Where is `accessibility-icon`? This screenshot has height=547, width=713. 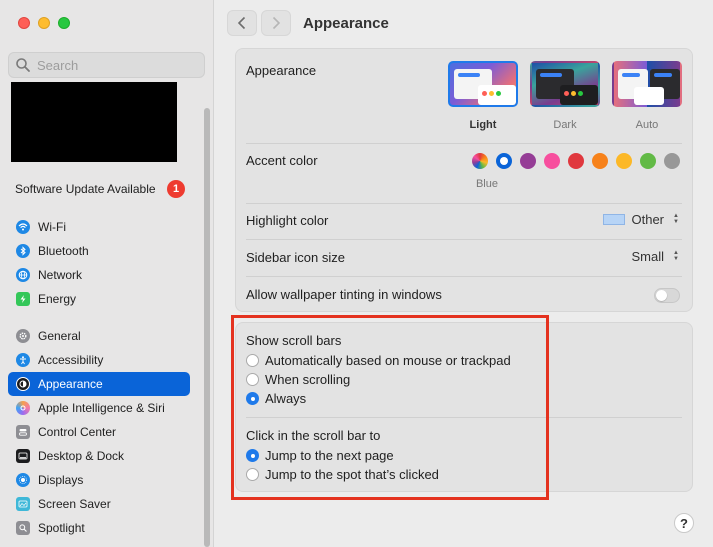 accessibility-icon is located at coordinates (23, 360).